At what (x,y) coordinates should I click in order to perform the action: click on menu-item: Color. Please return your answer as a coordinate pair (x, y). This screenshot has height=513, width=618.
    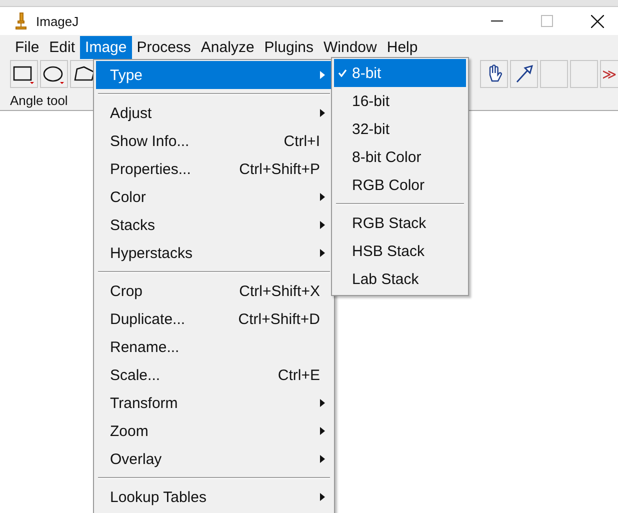
    Looking at the image, I should click on (214, 197).